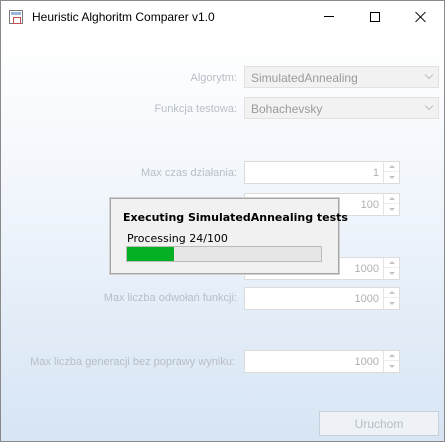 This screenshot has height=442, width=445. I want to click on algorithm-select: SimulatedAnnealing, so click(341, 77).